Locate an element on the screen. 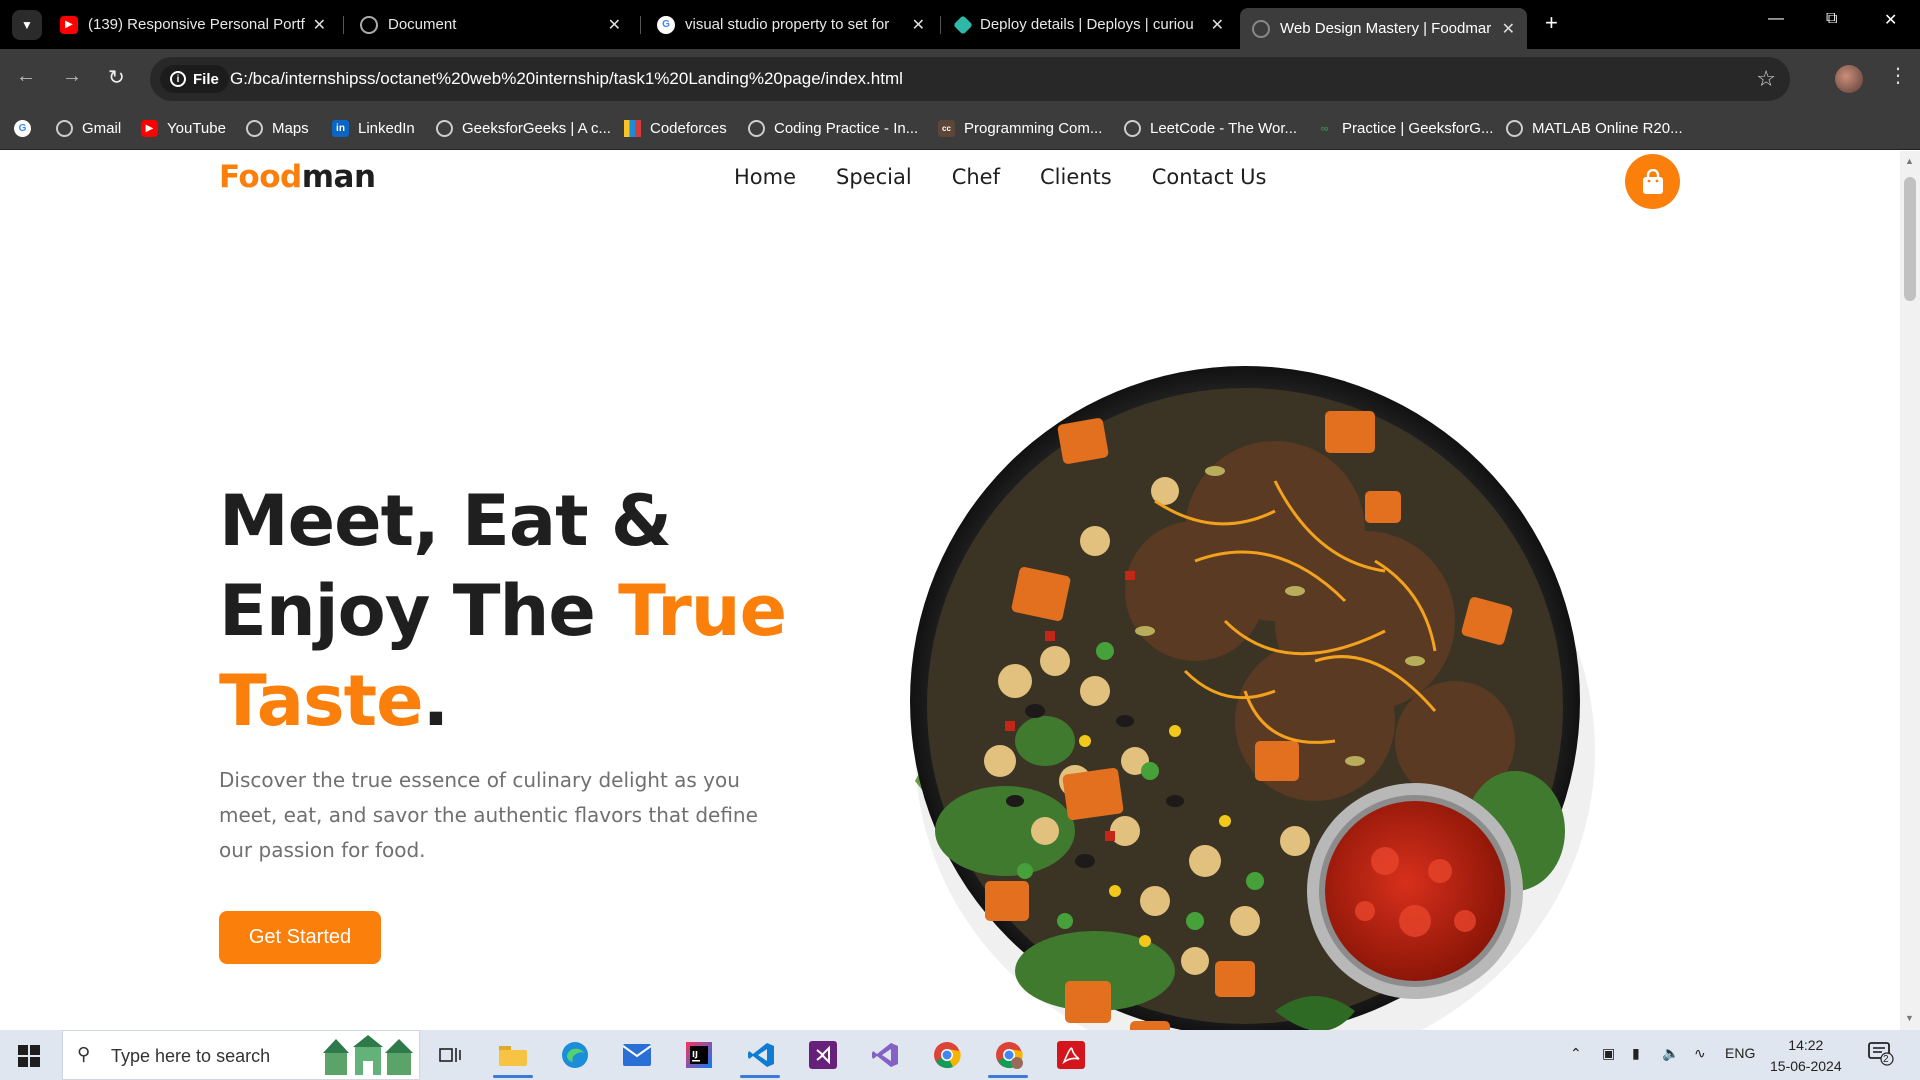 This screenshot has width=1920, height=1080. nav-home: Home is located at coordinates (765, 177).